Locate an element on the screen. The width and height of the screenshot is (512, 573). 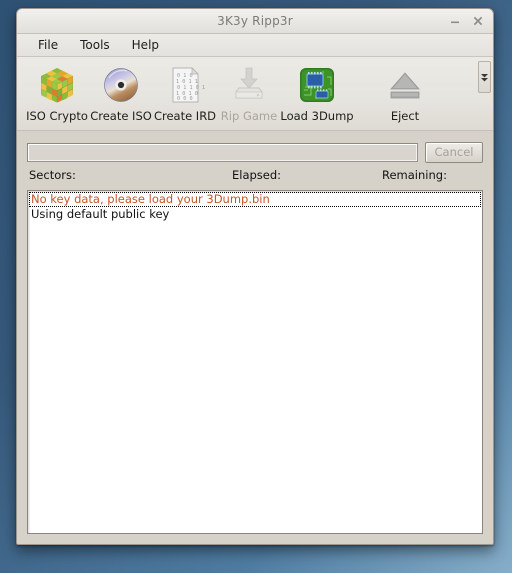
status-label-elapsed: Elapsed: is located at coordinates (257, 175).